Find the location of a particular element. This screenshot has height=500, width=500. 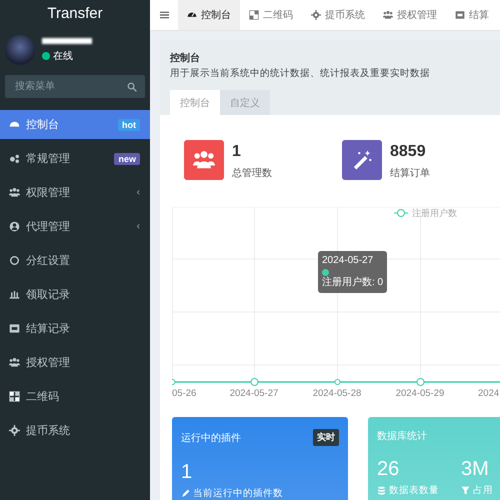

menu-item: 二维码 is located at coordinates (75, 396).